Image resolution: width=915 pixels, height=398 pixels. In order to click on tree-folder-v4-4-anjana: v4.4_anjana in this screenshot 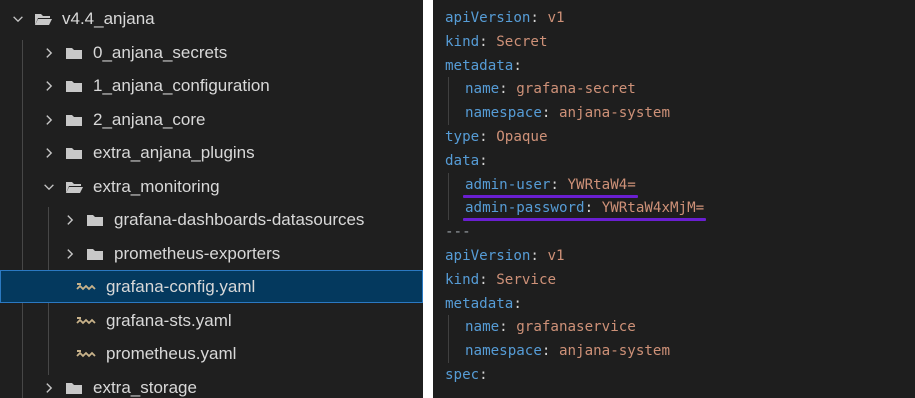, I will do `click(211, 18)`.